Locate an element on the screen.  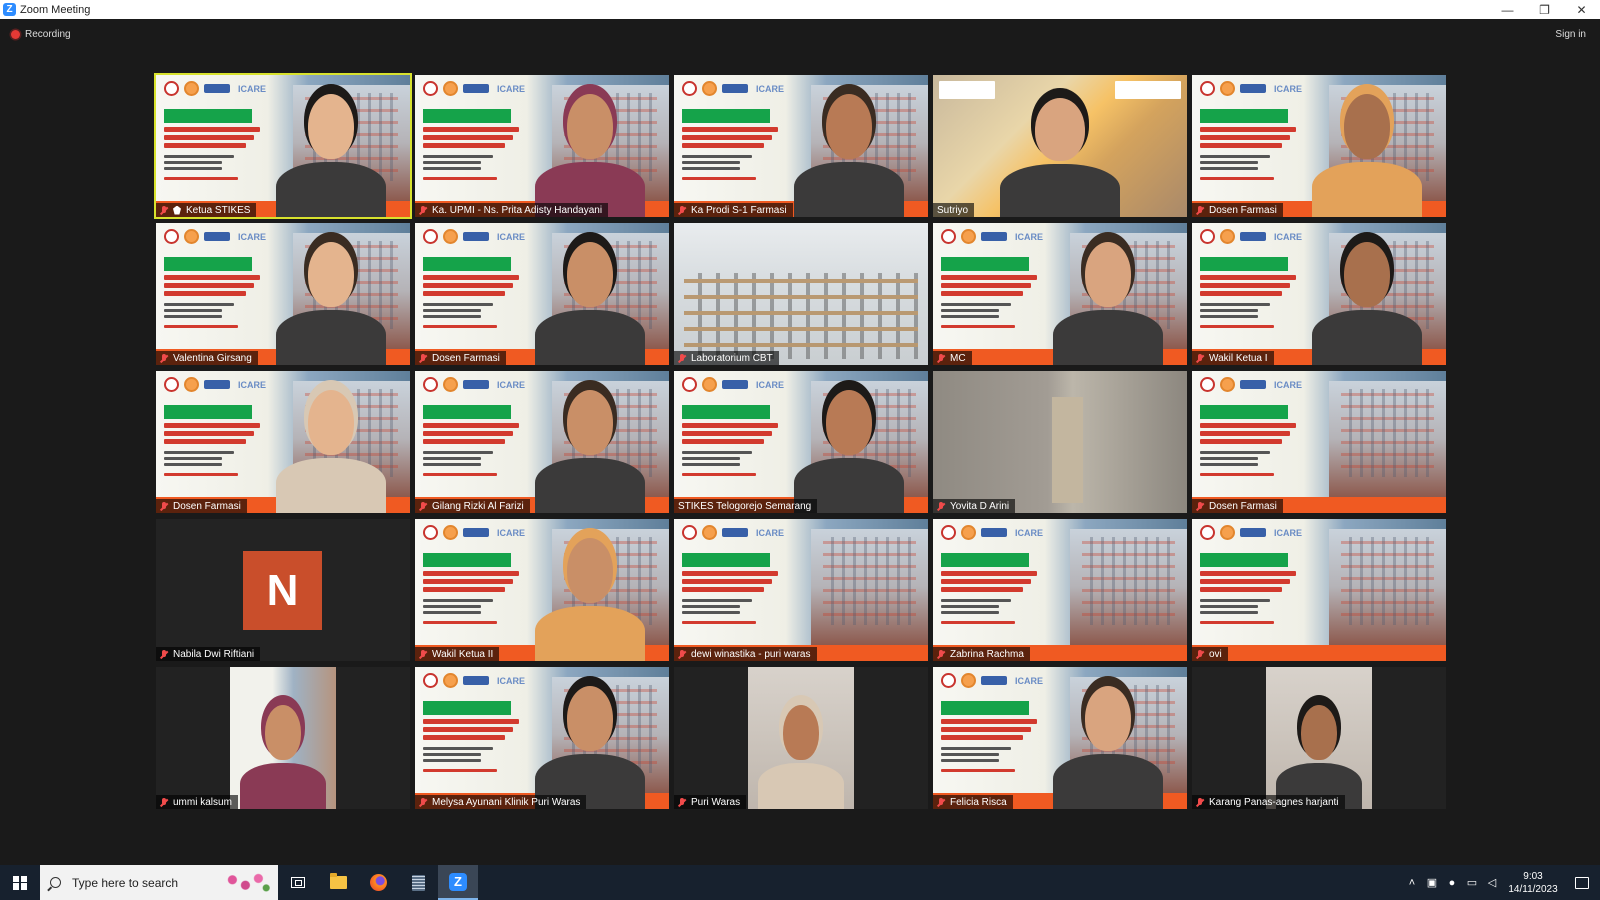
participant-name: Melysa Ayunani Klinik Puri Waras is located at coordinates (506, 802).